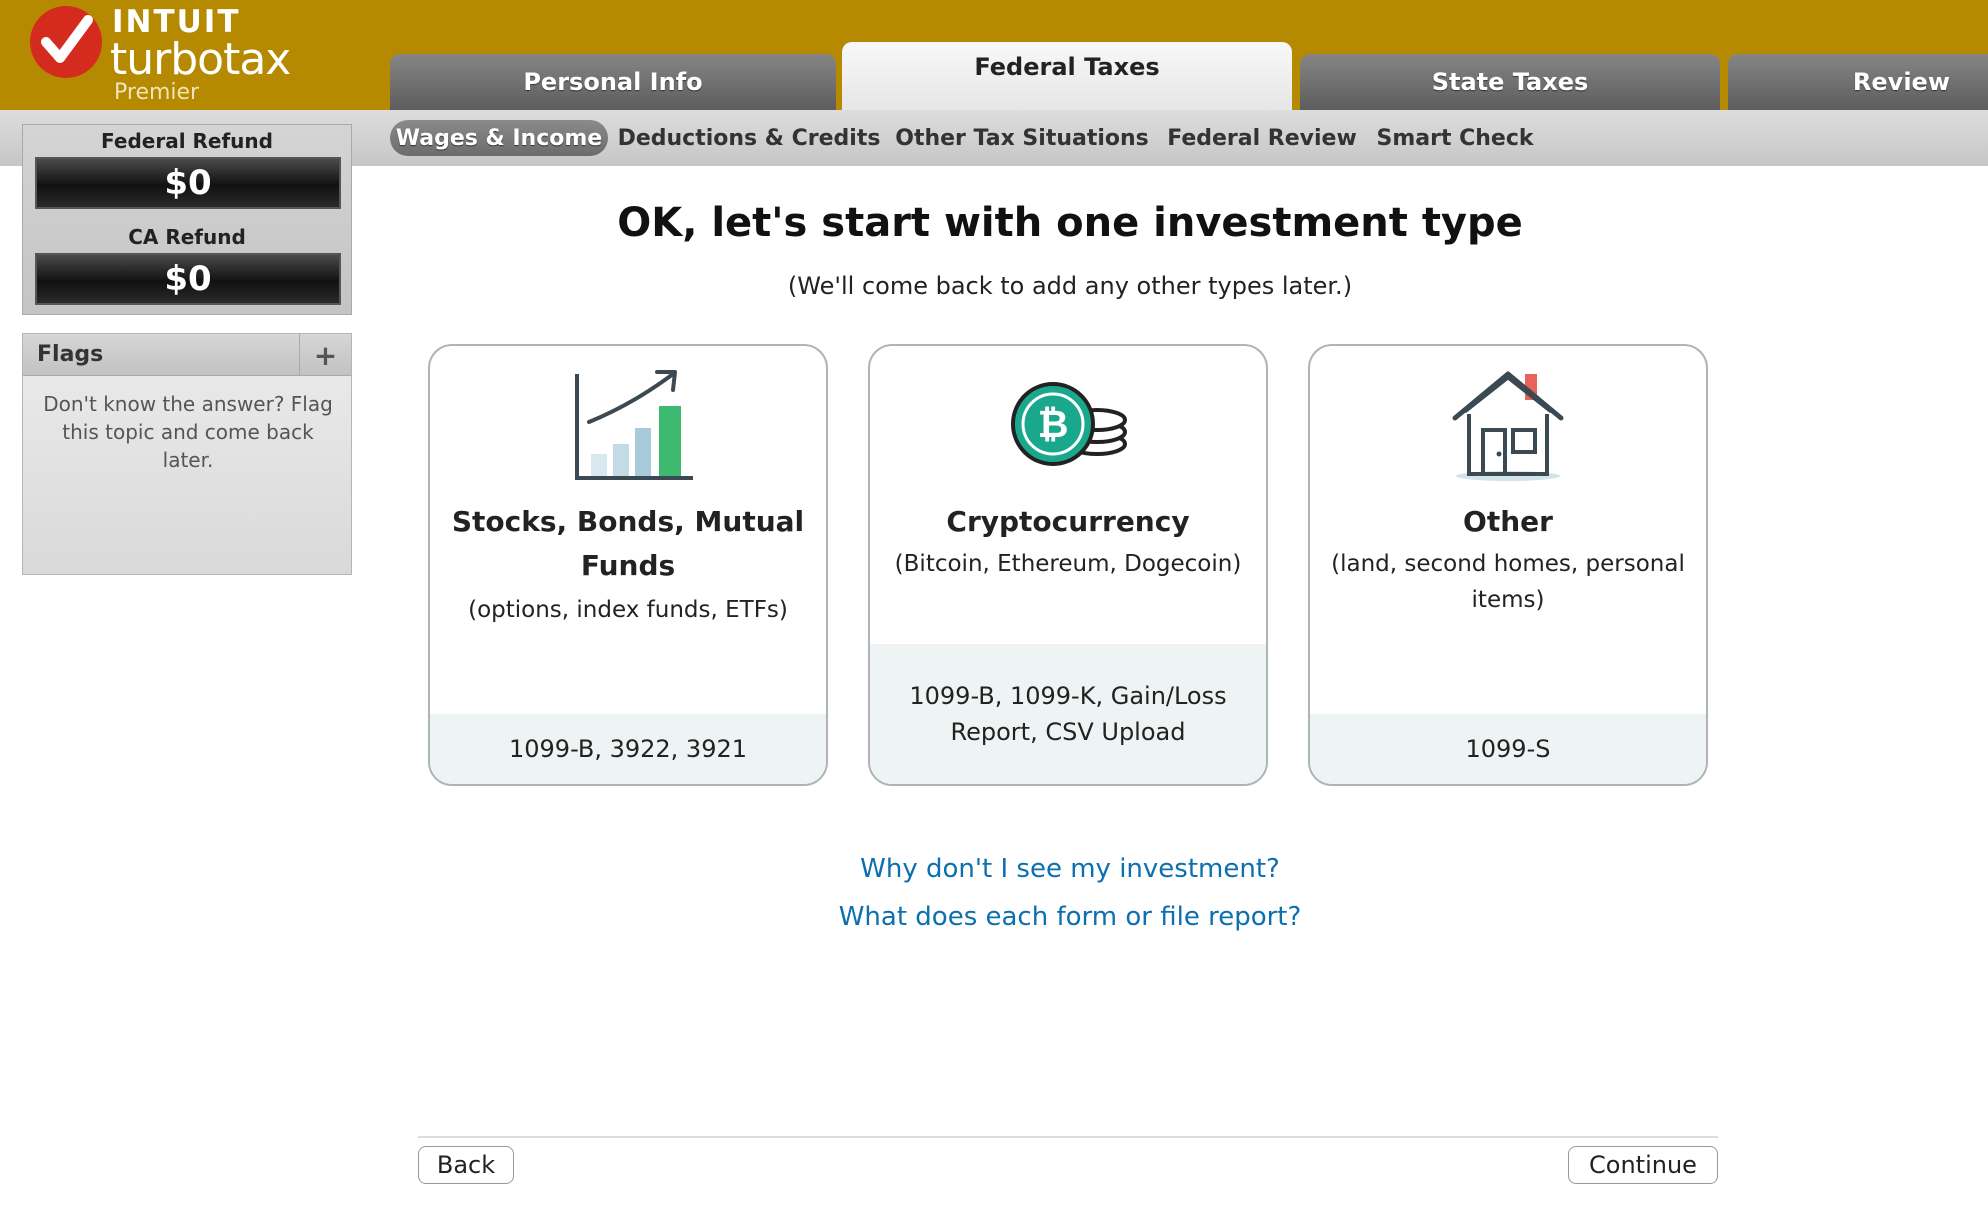 This screenshot has width=1988, height=1224. What do you see at coordinates (187, 141) in the screenshot?
I see `federal-refund-label: Federal Refund` at bounding box center [187, 141].